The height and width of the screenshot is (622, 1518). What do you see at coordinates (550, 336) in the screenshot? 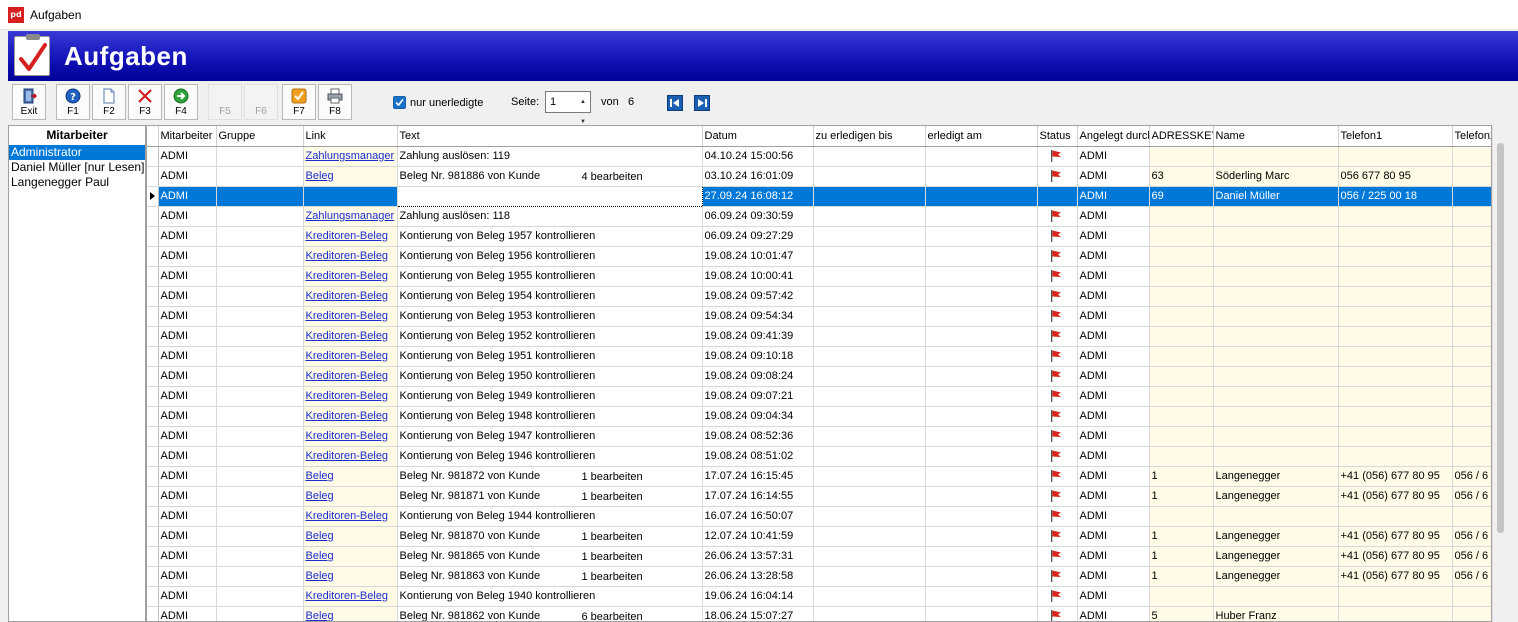
I see `cell-text: Kontierung von Beleg 1952 kontrollieren` at bounding box center [550, 336].